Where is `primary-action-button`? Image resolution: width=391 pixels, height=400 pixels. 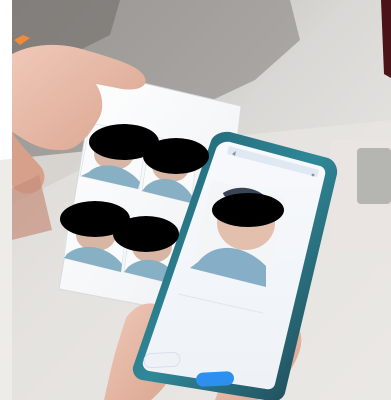 primary-action-button is located at coordinates (215, 379).